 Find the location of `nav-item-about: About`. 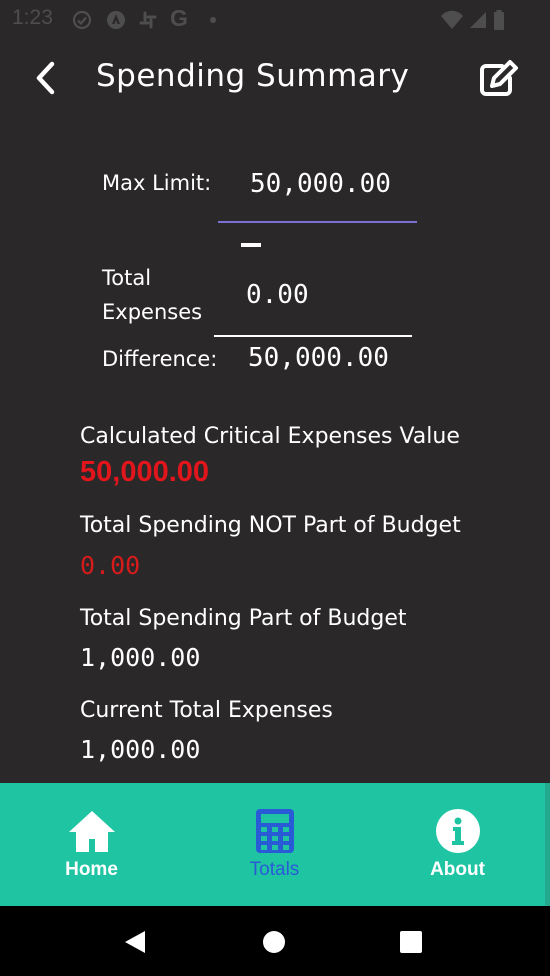

nav-item-about: About is located at coordinates (457, 844).